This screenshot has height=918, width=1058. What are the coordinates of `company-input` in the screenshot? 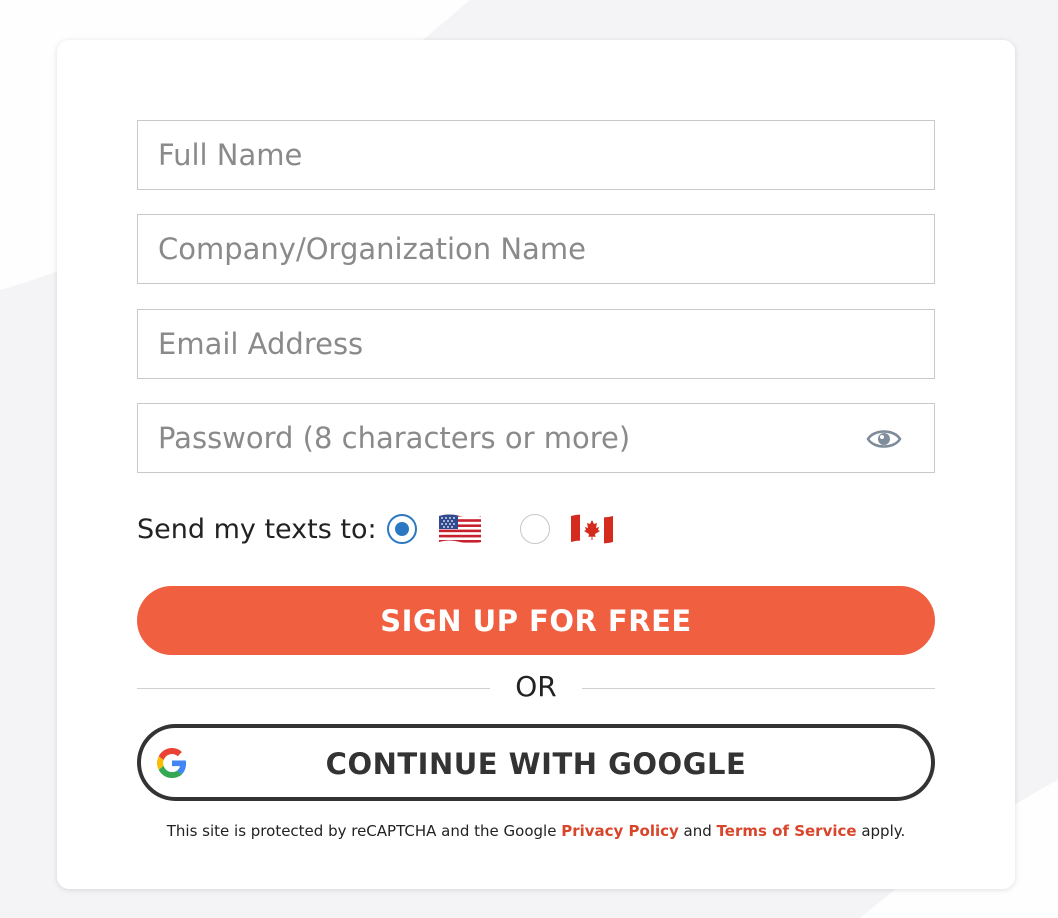 It's located at (536, 249).